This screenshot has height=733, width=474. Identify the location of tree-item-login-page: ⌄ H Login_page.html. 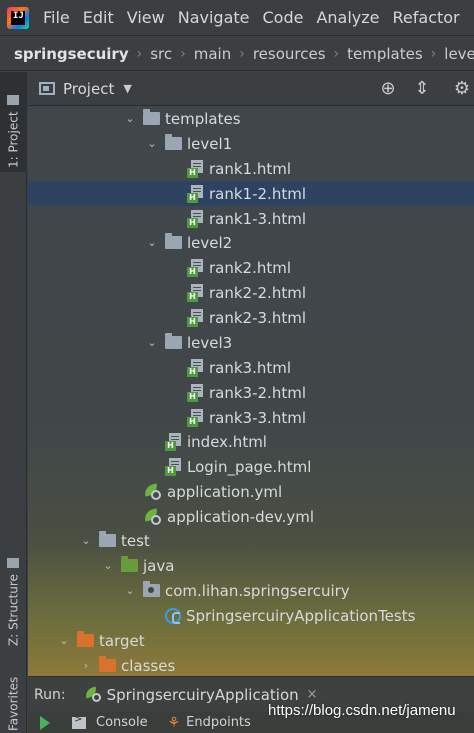
(251, 466).